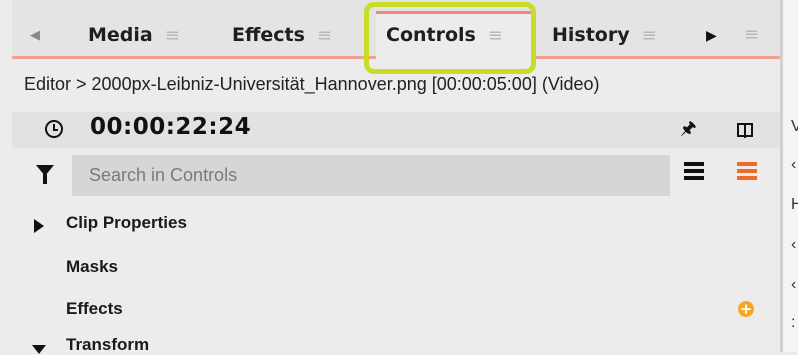 The width and height of the screenshot is (798, 355). Describe the element at coordinates (120, 35) in the screenshot. I see `tab-label: Media` at that location.